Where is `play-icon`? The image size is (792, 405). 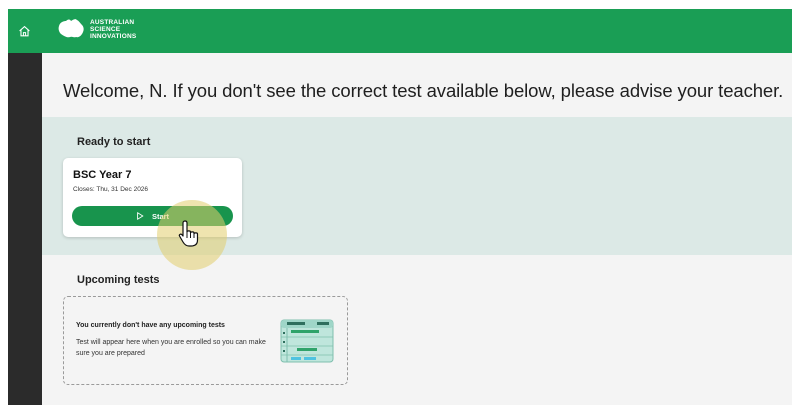
play-icon is located at coordinates (140, 216).